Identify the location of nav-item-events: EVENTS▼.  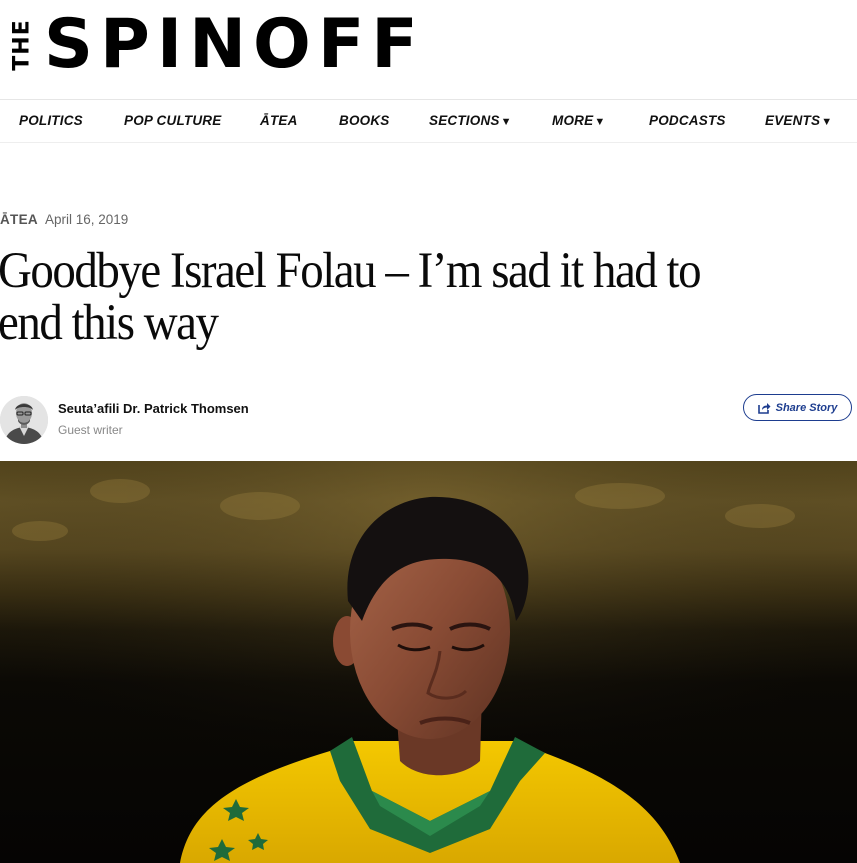
(798, 120).